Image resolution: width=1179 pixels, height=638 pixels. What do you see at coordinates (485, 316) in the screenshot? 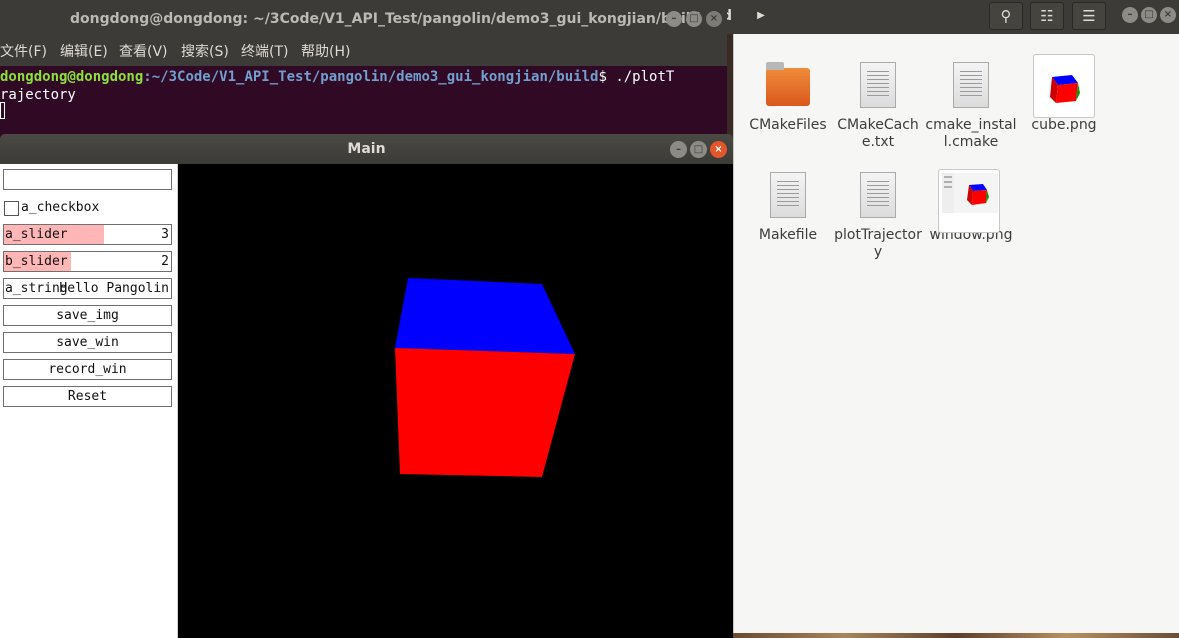
I see `cube-top-face` at bounding box center [485, 316].